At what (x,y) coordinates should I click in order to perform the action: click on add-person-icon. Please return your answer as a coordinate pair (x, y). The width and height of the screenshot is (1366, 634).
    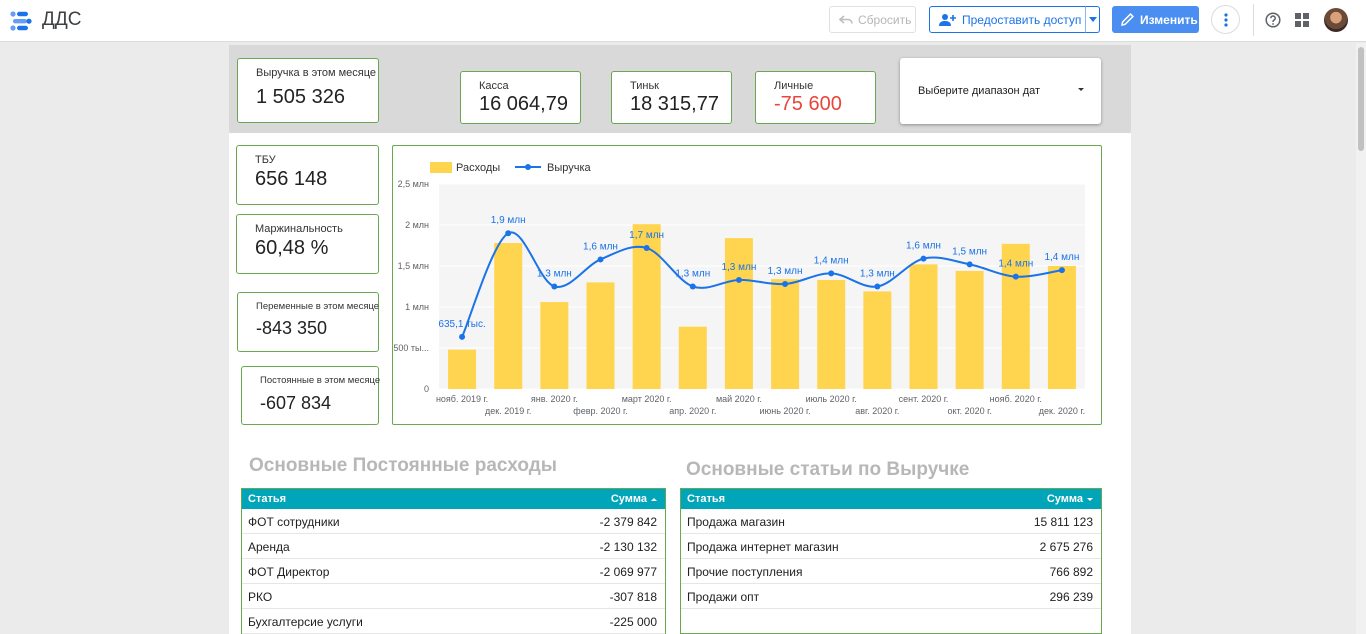
    Looking at the image, I should click on (947, 19).